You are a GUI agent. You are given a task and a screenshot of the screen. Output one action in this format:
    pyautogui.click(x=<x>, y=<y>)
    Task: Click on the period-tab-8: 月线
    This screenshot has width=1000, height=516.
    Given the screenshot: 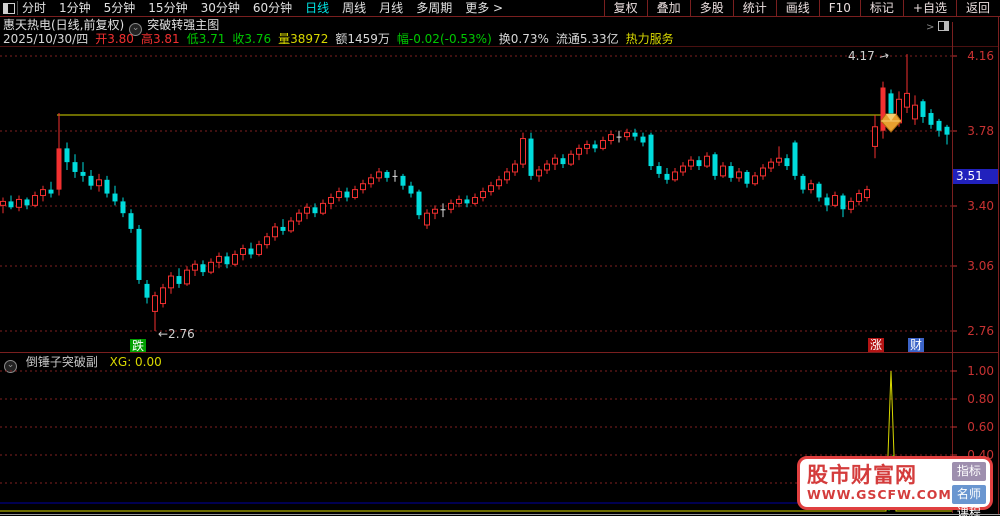 What is the action you would take?
    pyautogui.click(x=391, y=8)
    